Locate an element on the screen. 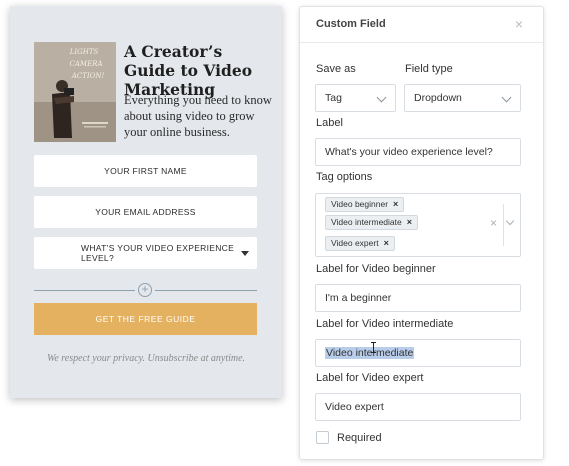 This screenshot has height=466, width=569. tag-chip: Video expert × is located at coordinates (360, 243).